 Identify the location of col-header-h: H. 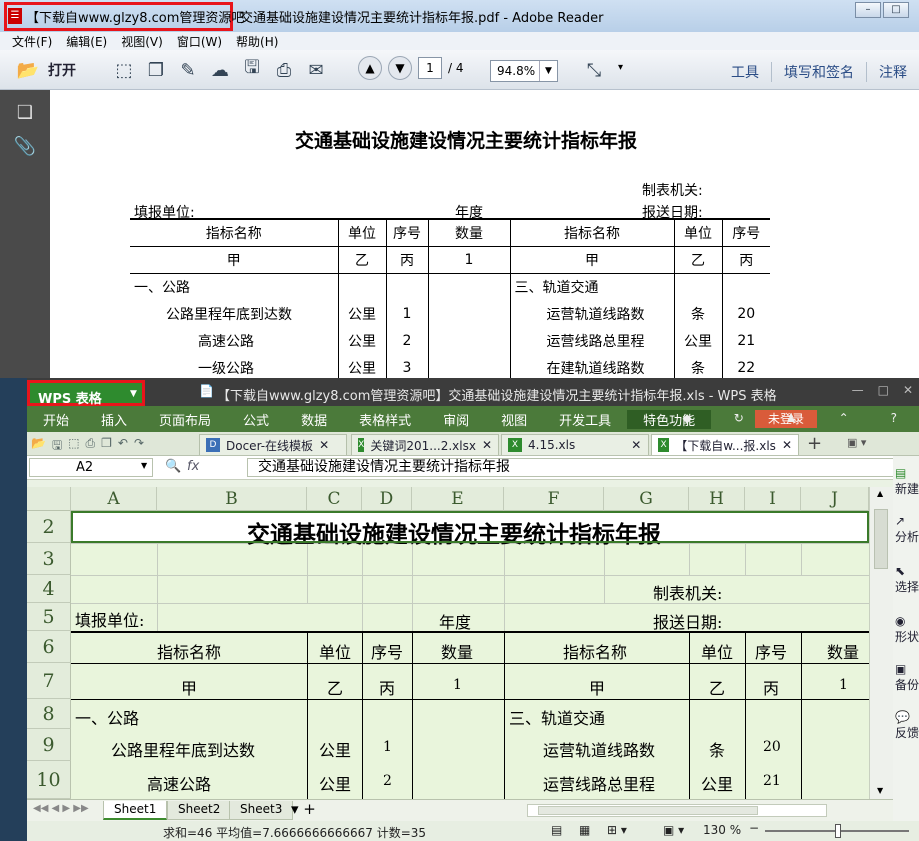
(717, 499).